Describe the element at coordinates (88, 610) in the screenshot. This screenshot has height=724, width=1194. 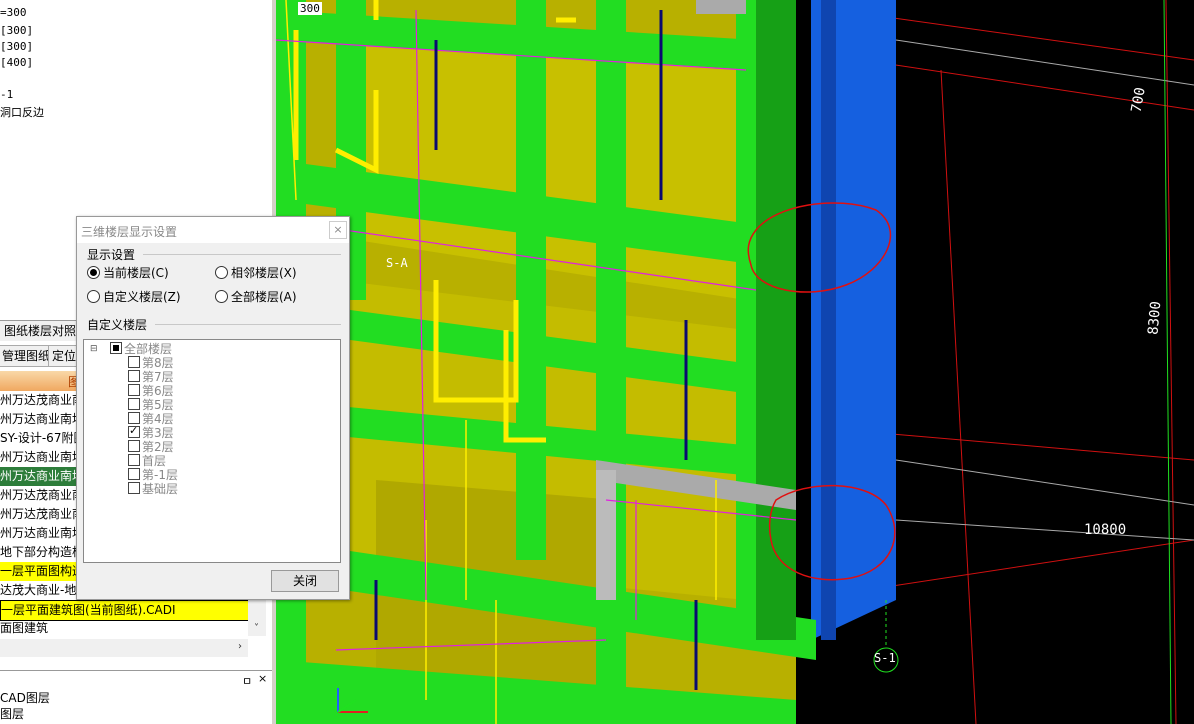
I see `row-label: 一层平面建筑图(当前图纸).CADI` at that location.